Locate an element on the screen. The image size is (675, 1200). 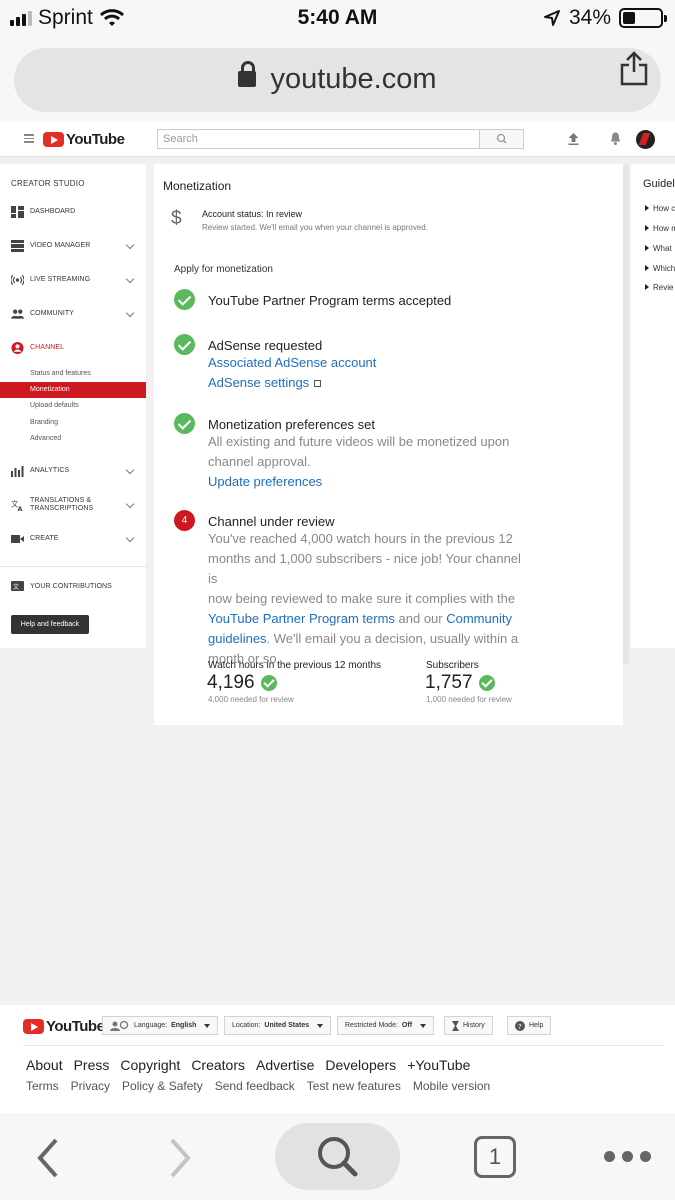
sidebar-item-translations: 文A TRANSLATIONS & TRANSCRIPTIONS is located at coordinates (73, 505).